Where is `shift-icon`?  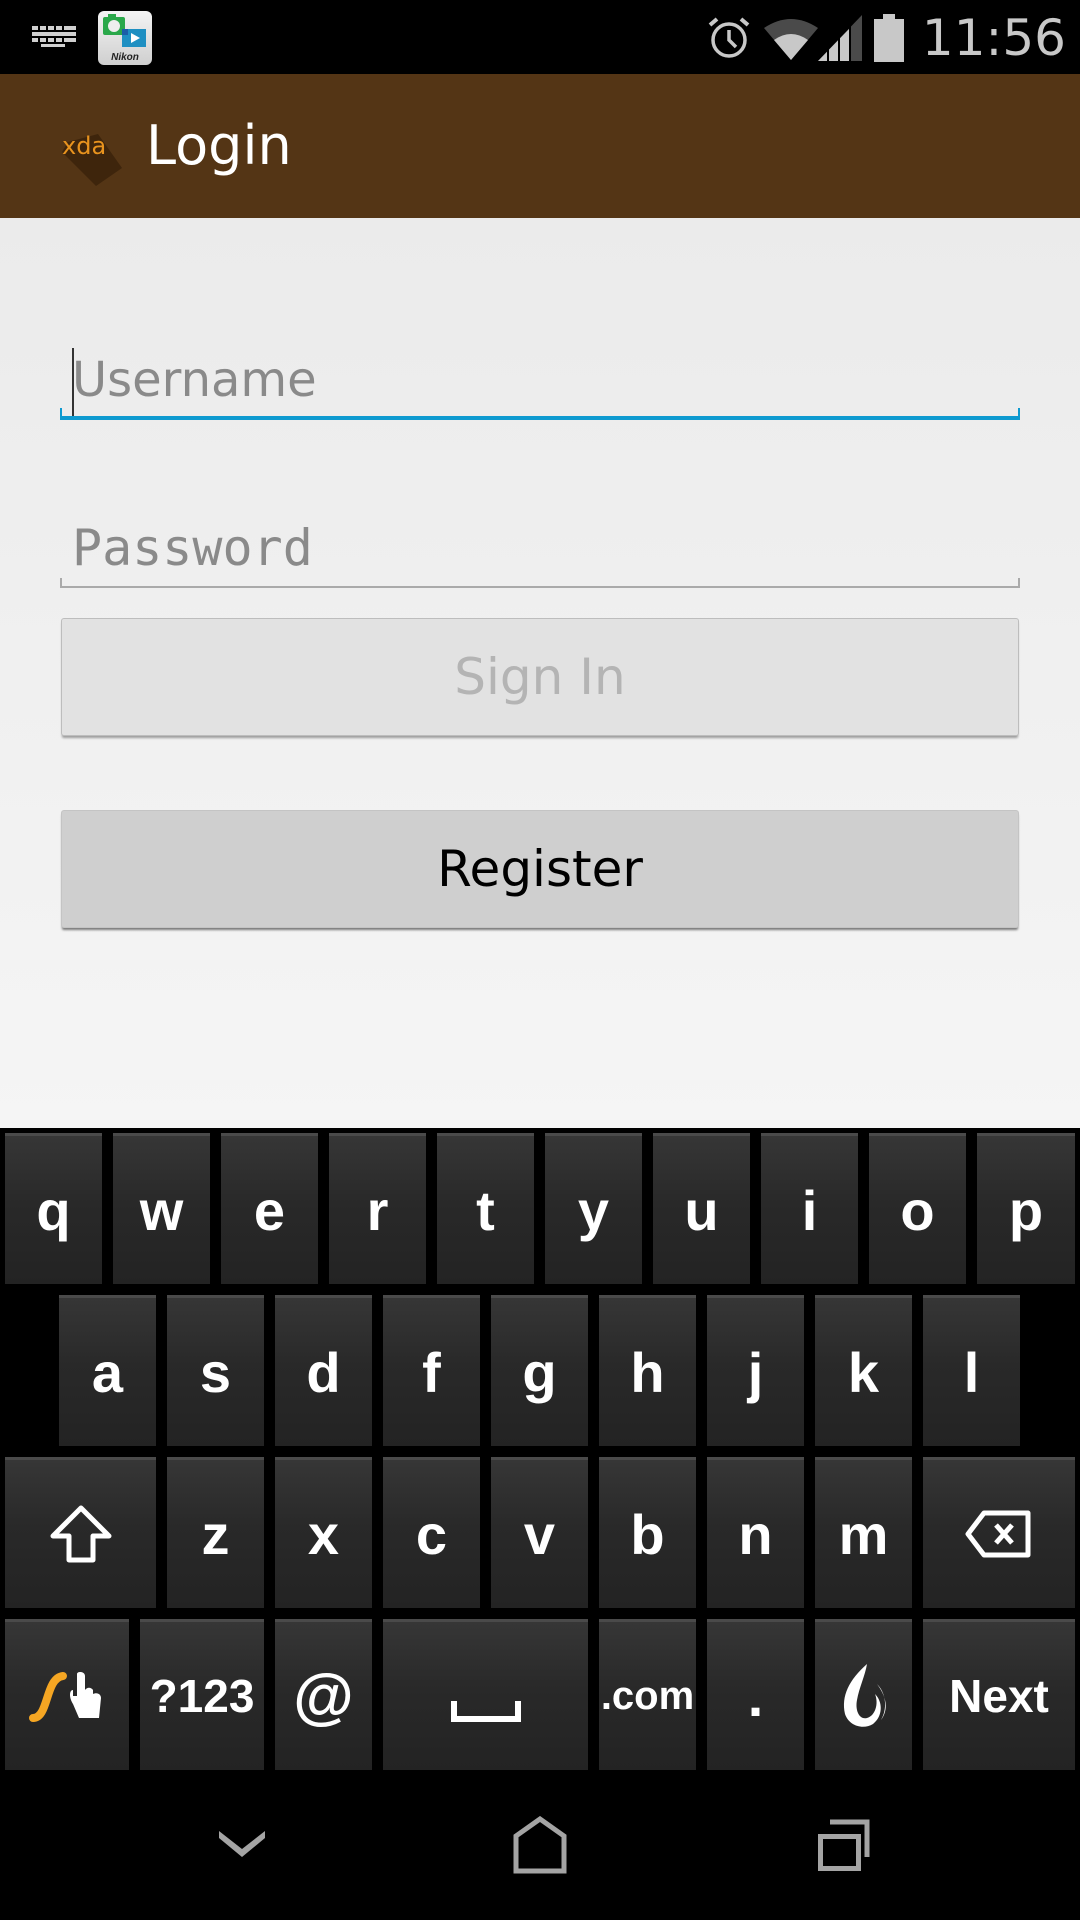 shift-icon is located at coordinates (80, 1534).